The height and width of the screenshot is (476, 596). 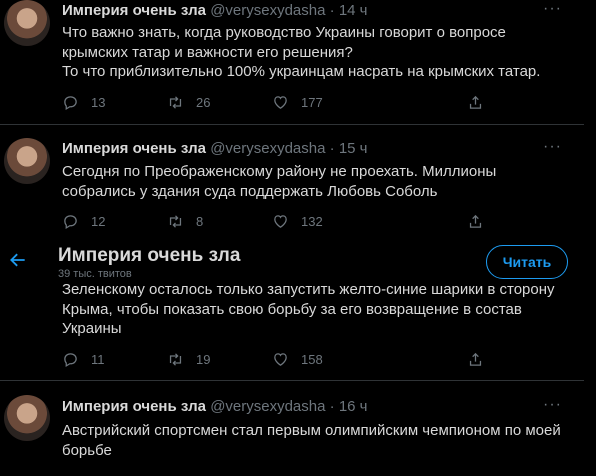 I want to click on like-button: 177, so click(x=297, y=102).